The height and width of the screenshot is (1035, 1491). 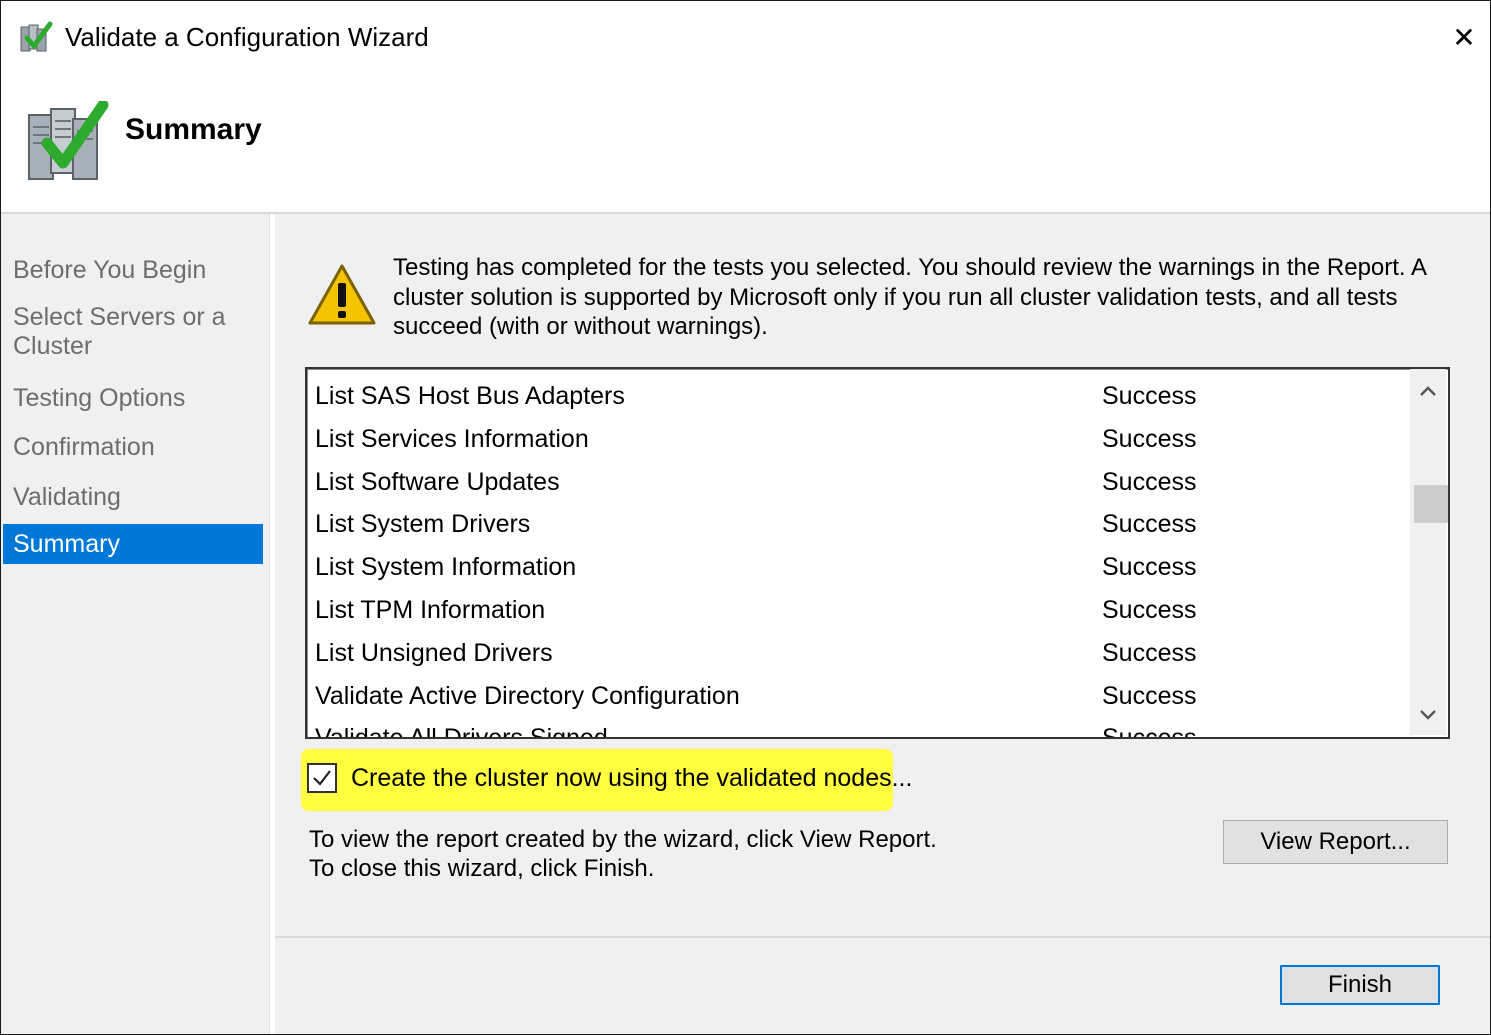 What do you see at coordinates (430, 609) in the screenshot?
I see `test-name: List TPM Information` at bounding box center [430, 609].